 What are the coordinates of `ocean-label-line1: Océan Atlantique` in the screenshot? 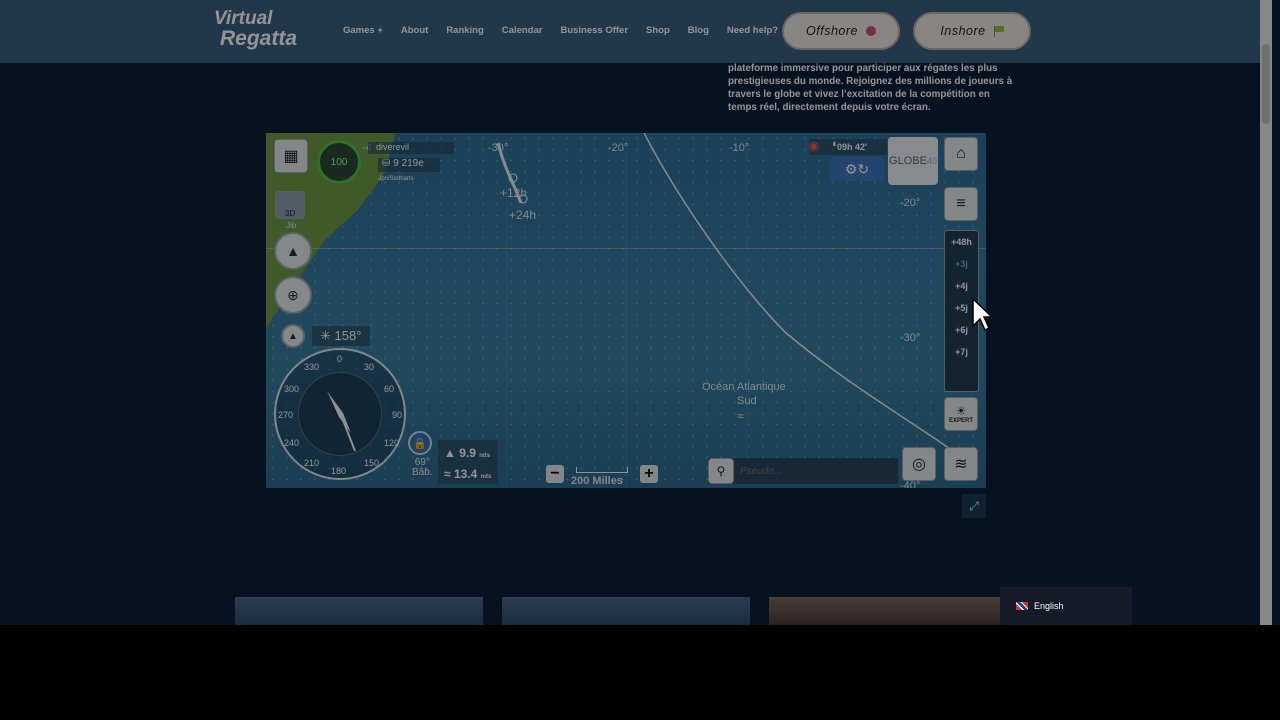 It's located at (744, 387).